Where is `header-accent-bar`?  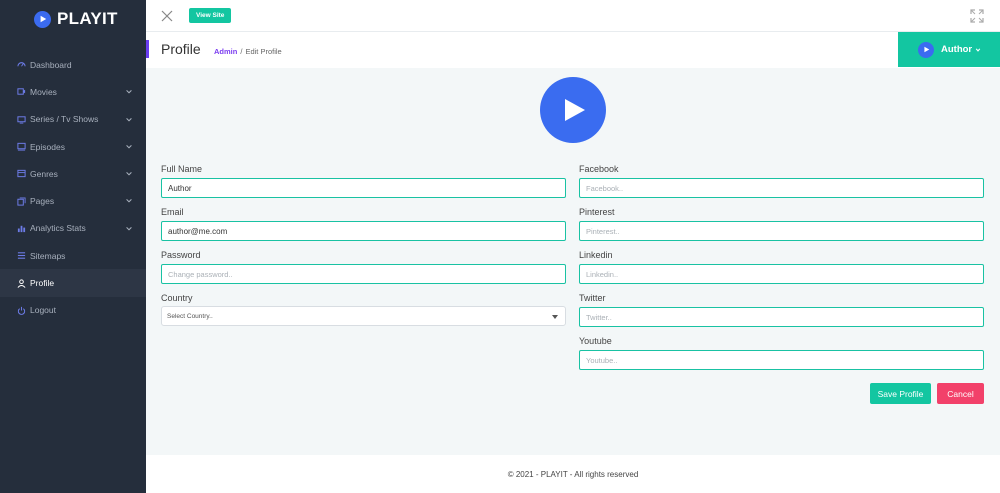 header-accent-bar is located at coordinates (147, 49).